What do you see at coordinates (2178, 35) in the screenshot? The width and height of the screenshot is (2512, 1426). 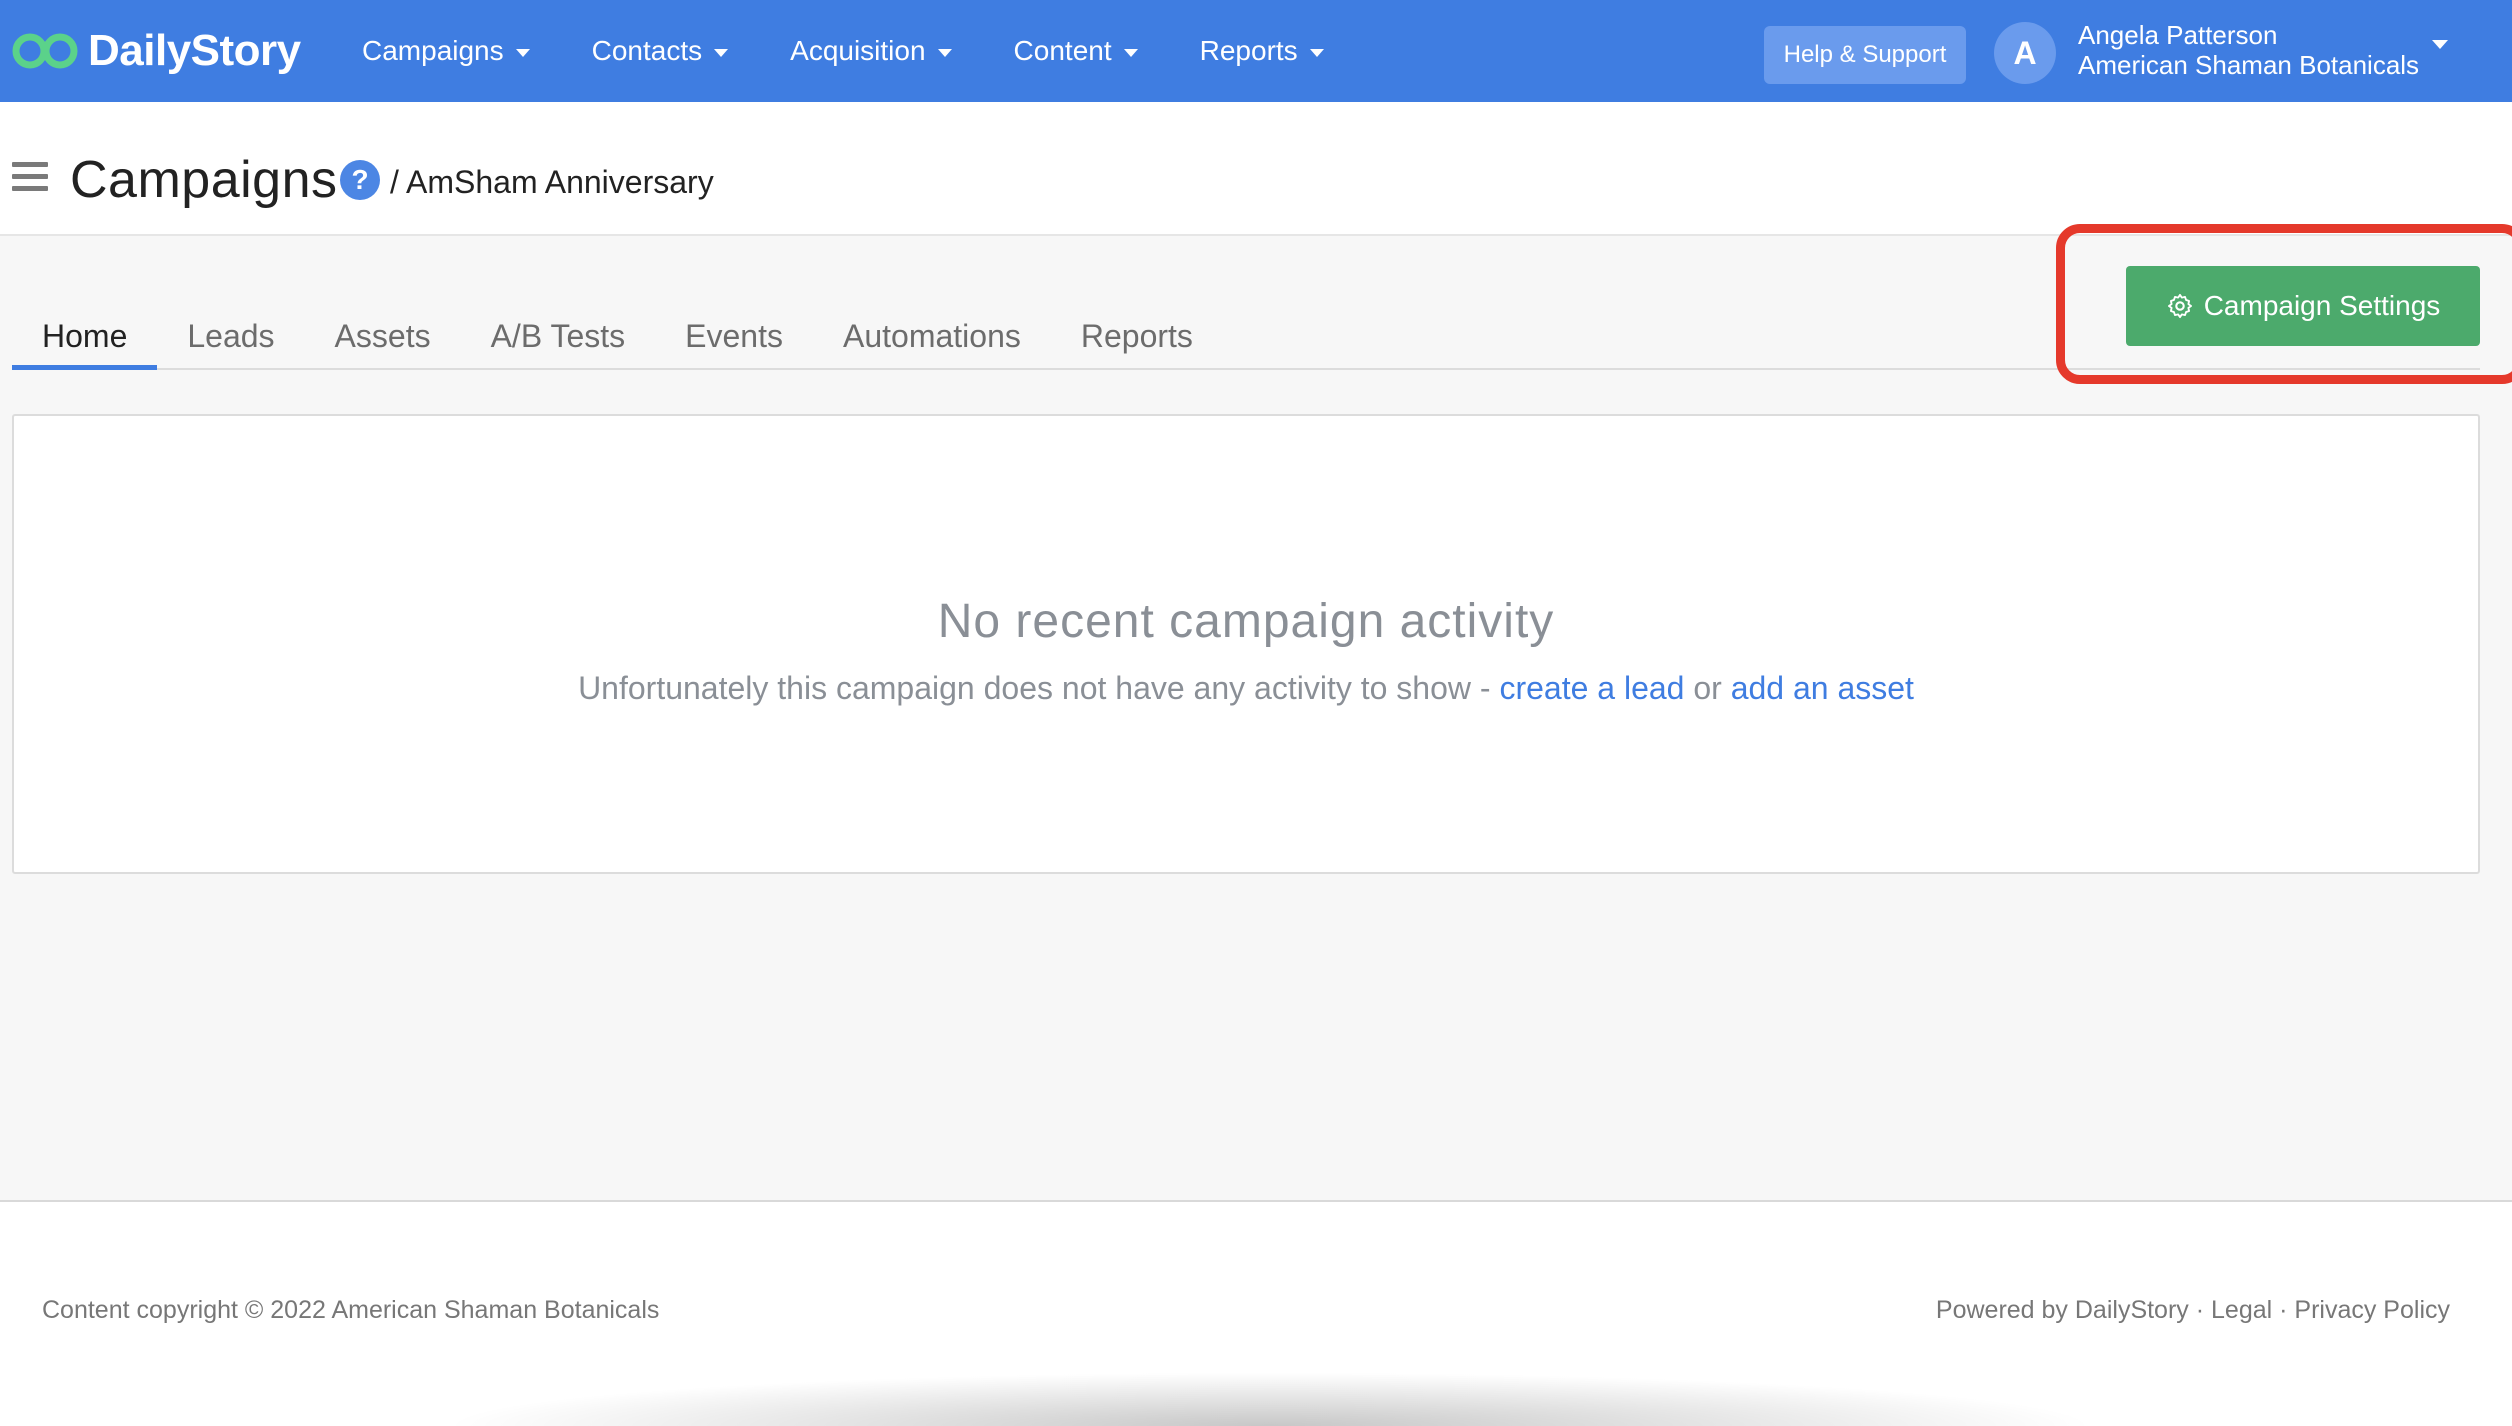 I see `user-name: Angela Patterson` at bounding box center [2178, 35].